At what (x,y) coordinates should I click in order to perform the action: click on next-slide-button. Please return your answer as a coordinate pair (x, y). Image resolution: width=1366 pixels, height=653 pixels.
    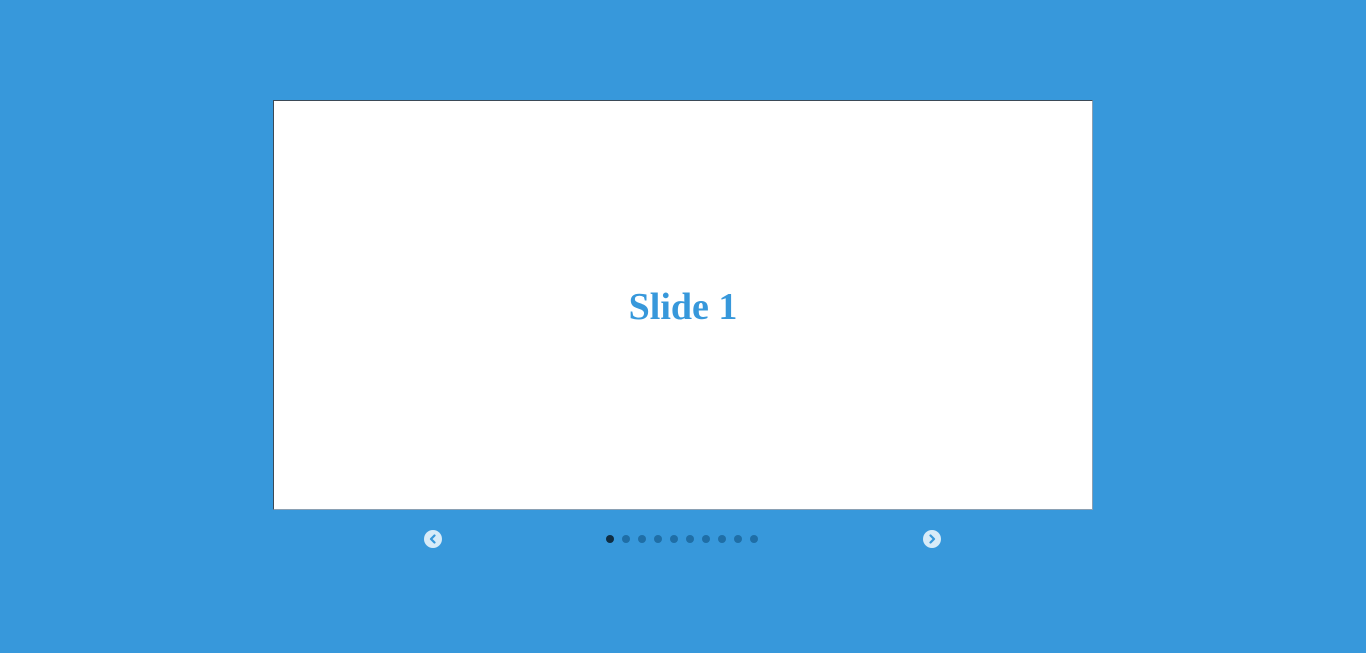
    Looking at the image, I should click on (932, 539).